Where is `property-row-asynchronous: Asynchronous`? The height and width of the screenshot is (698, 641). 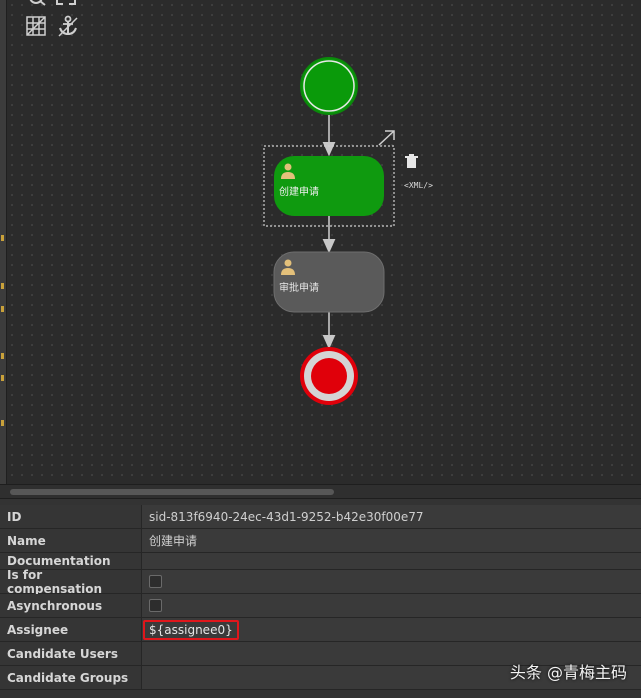 property-row-asynchronous: Asynchronous is located at coordinates (320, 606).